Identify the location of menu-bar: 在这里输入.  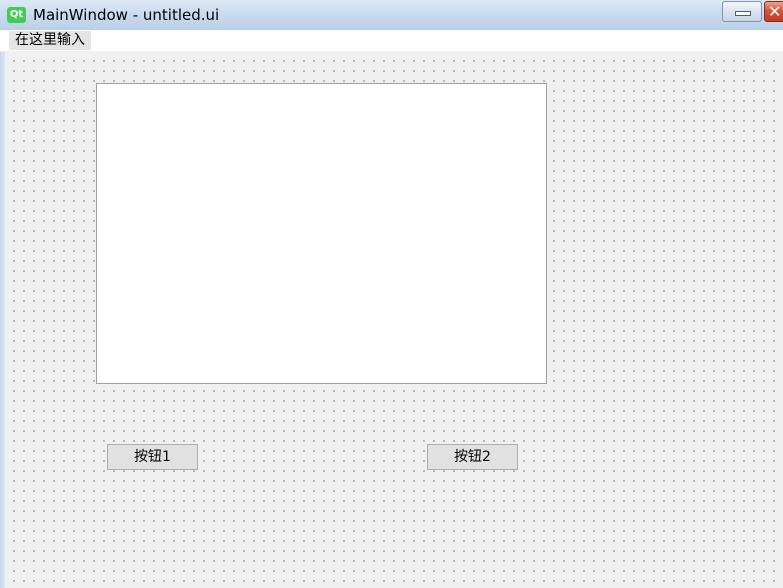
(391, 40).